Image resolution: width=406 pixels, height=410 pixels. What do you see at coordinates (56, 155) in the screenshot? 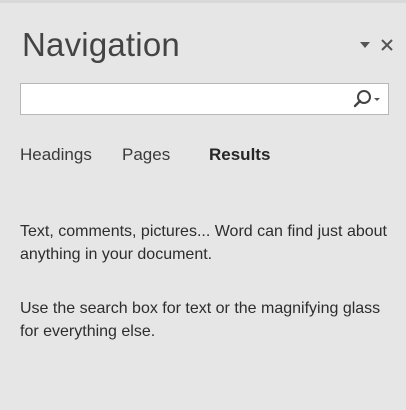
I see `tab-headings: Headings` at bounding box center [56, 155].